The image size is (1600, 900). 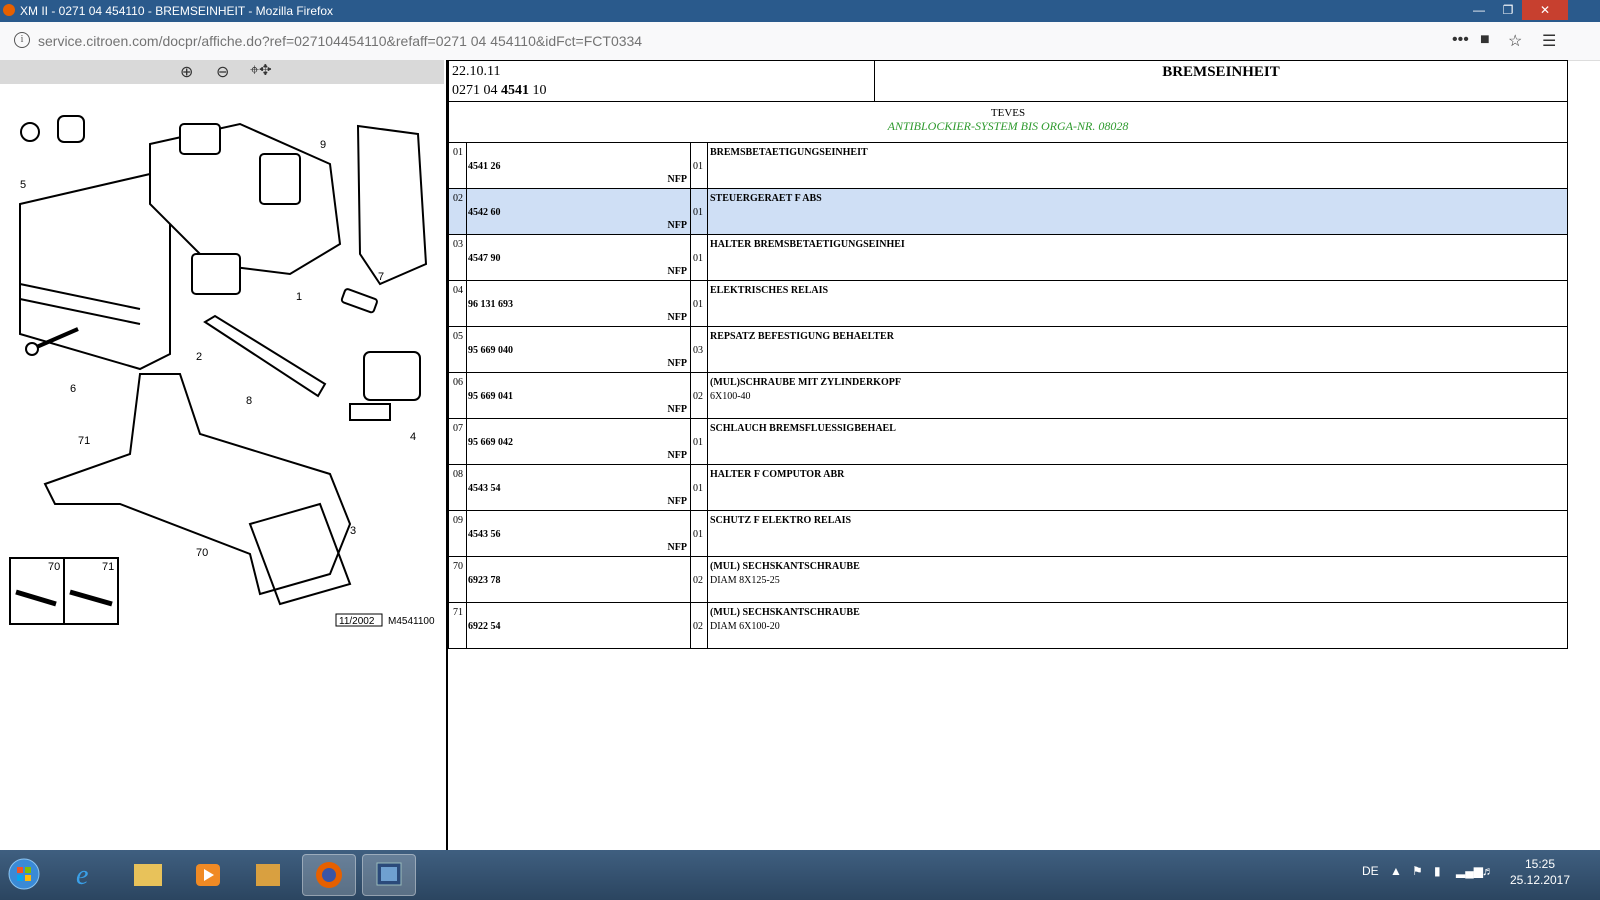 What do you see at coordinates (389, 875) in the screenshot?
I see `app-window-icon` at bounding box center [389, 875].